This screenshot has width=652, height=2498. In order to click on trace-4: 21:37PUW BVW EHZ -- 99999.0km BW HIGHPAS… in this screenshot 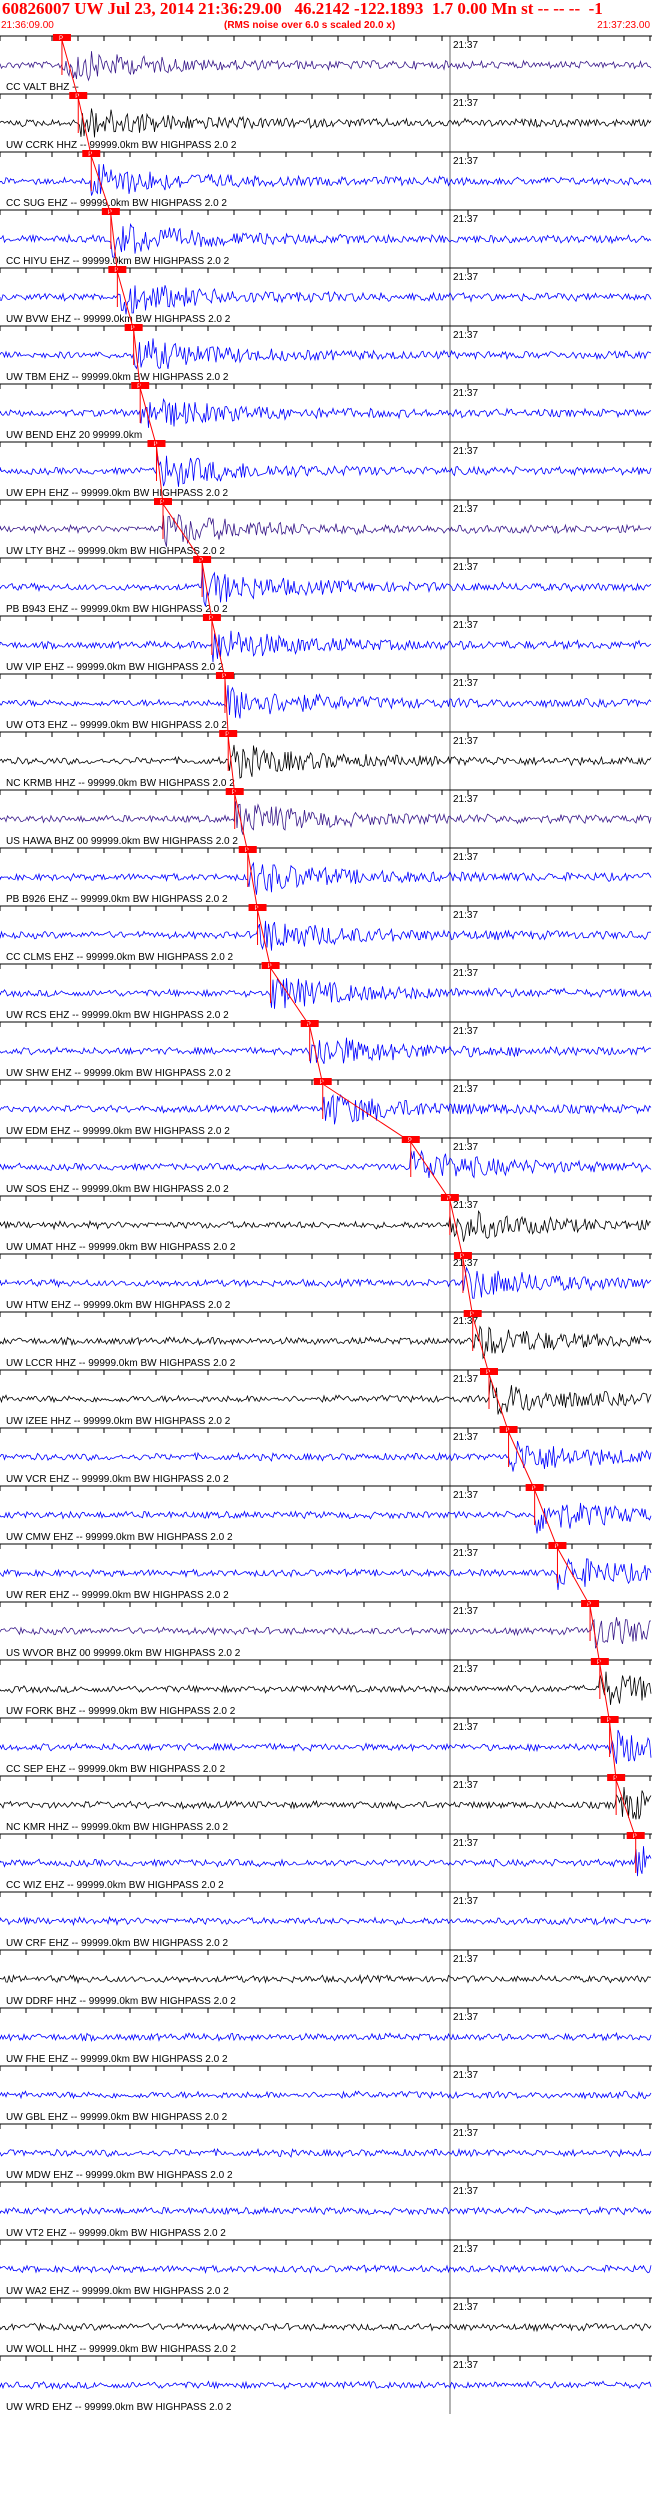, I will do `click(326, 296)`.